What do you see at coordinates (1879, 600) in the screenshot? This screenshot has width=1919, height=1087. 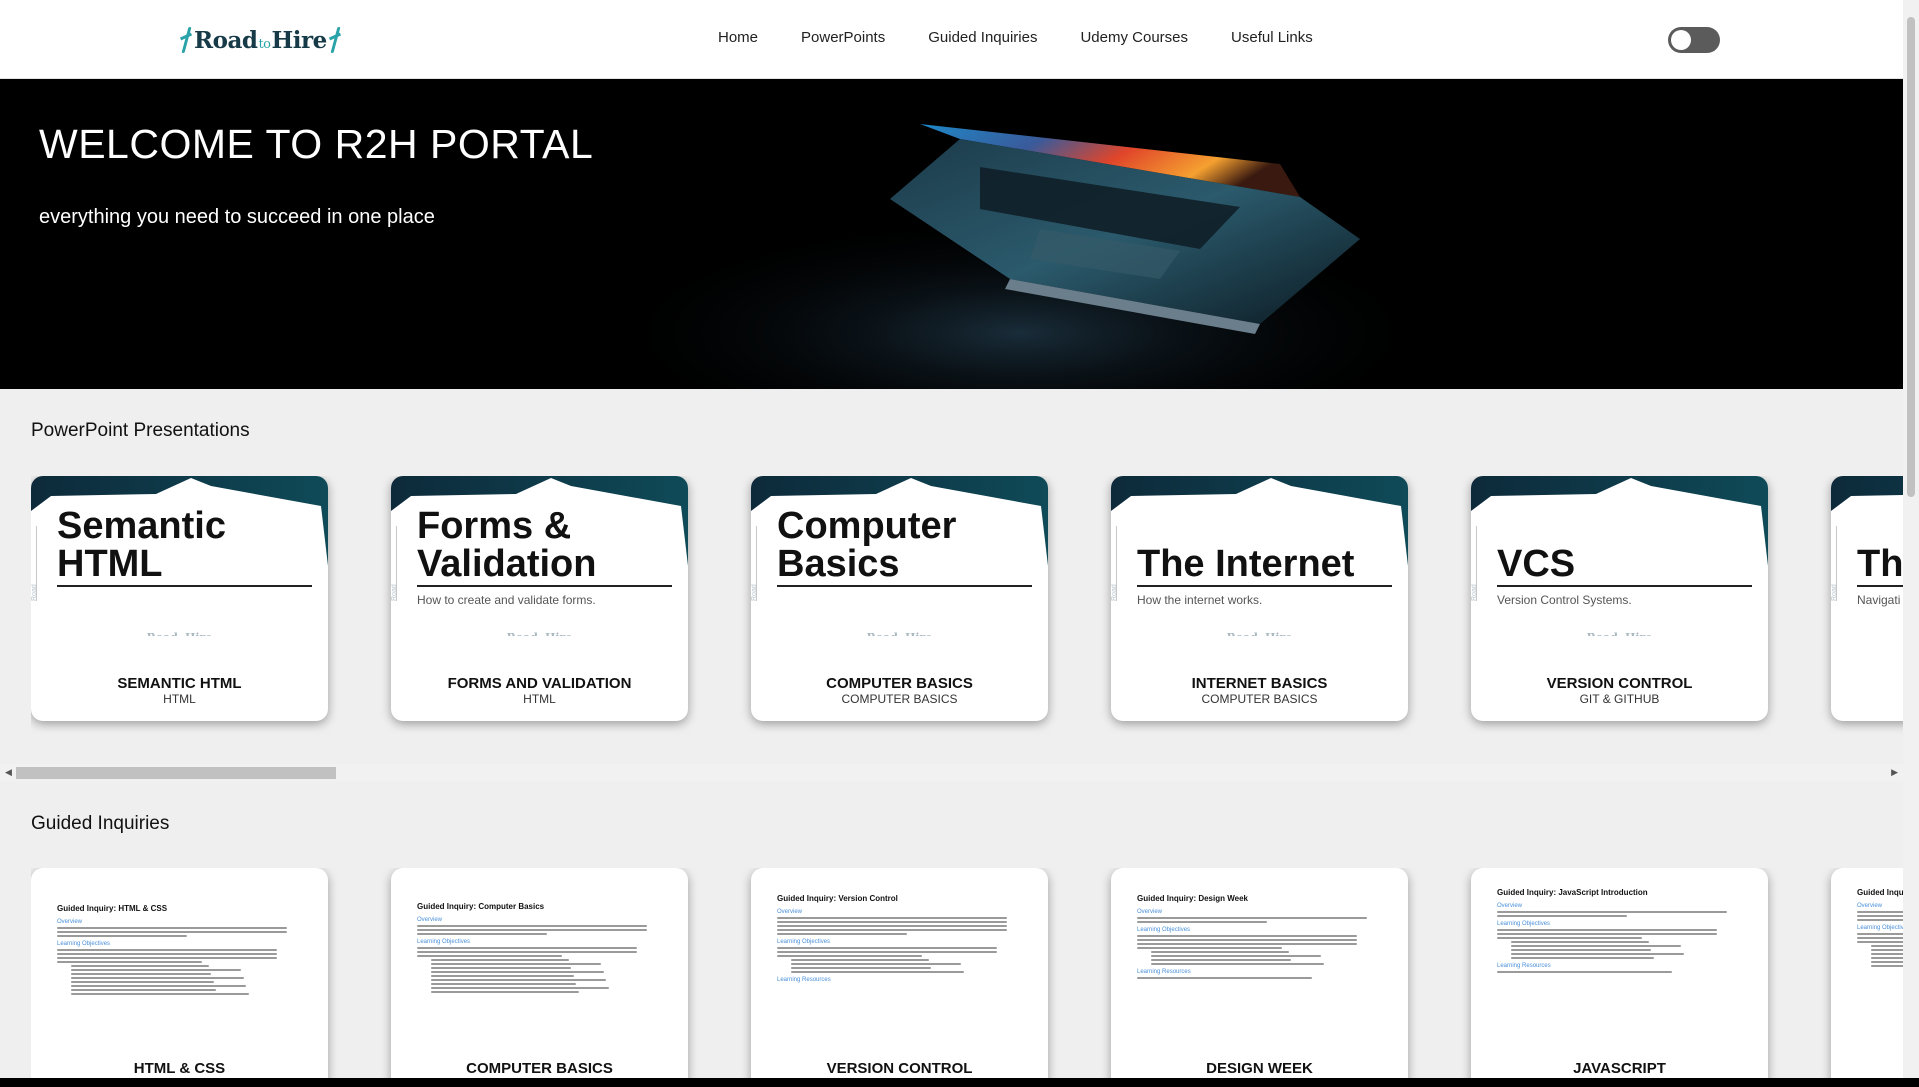 I see `slide-subtitle: Navigati` at bounding box center [1879, 600].